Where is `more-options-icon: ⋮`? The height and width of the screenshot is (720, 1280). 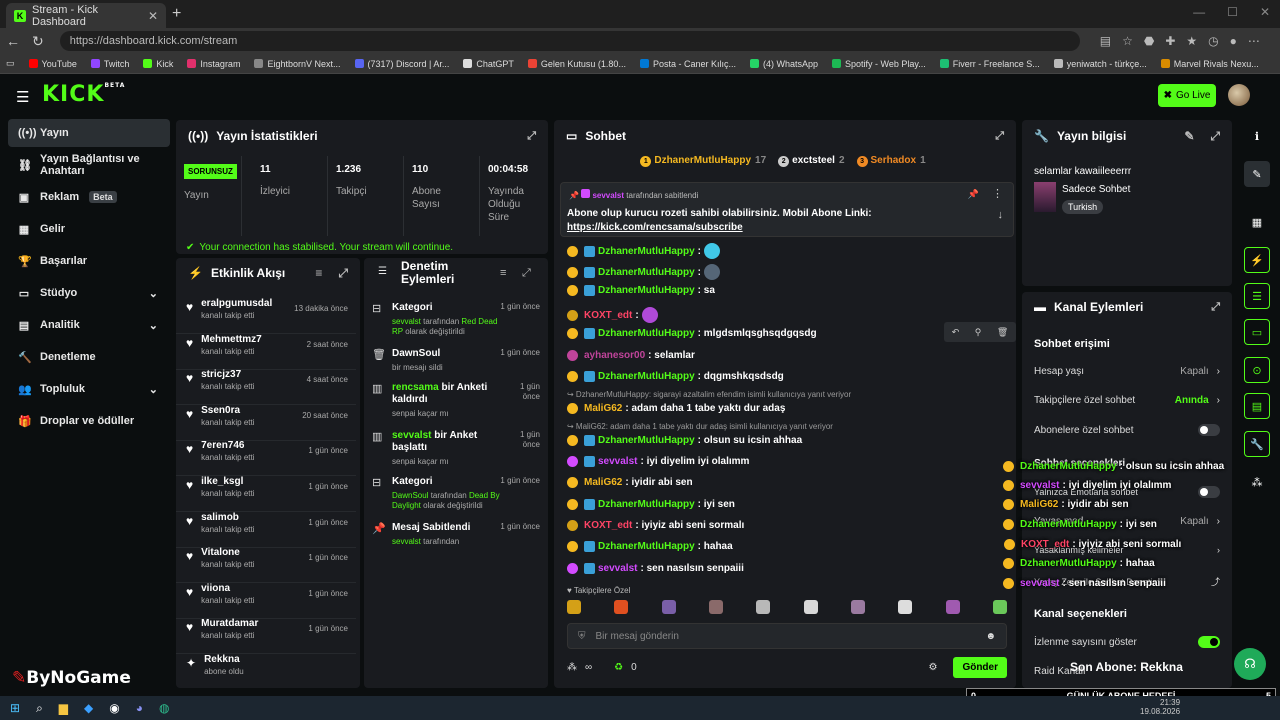
more-options-icon: ⋮ is located at coordinates (997, 193).